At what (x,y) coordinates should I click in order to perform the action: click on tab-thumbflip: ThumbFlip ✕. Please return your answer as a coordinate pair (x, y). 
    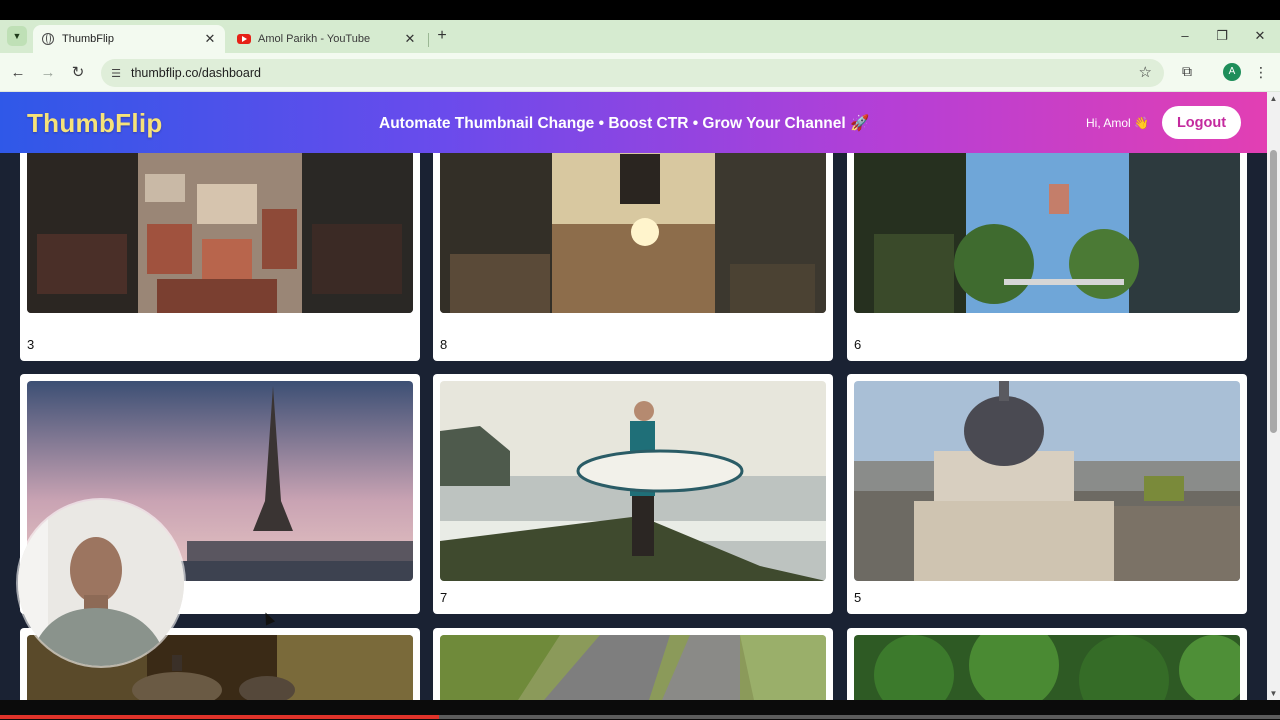
    Looking at the image, I should click on (129, 39).